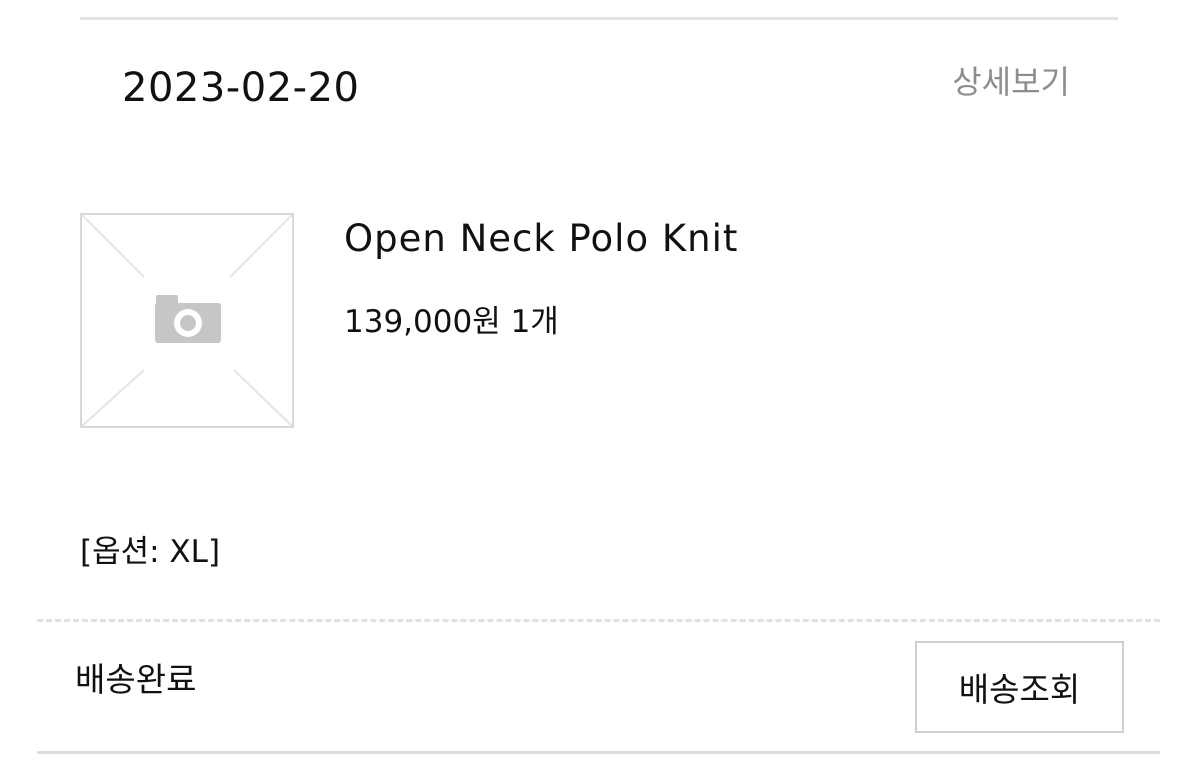 This screenshot has width=1200, height=770. Describe the element at coordinates (451, 322) in the screenshot. I see `product-price-quantity: 139,000원 1개` at that location.